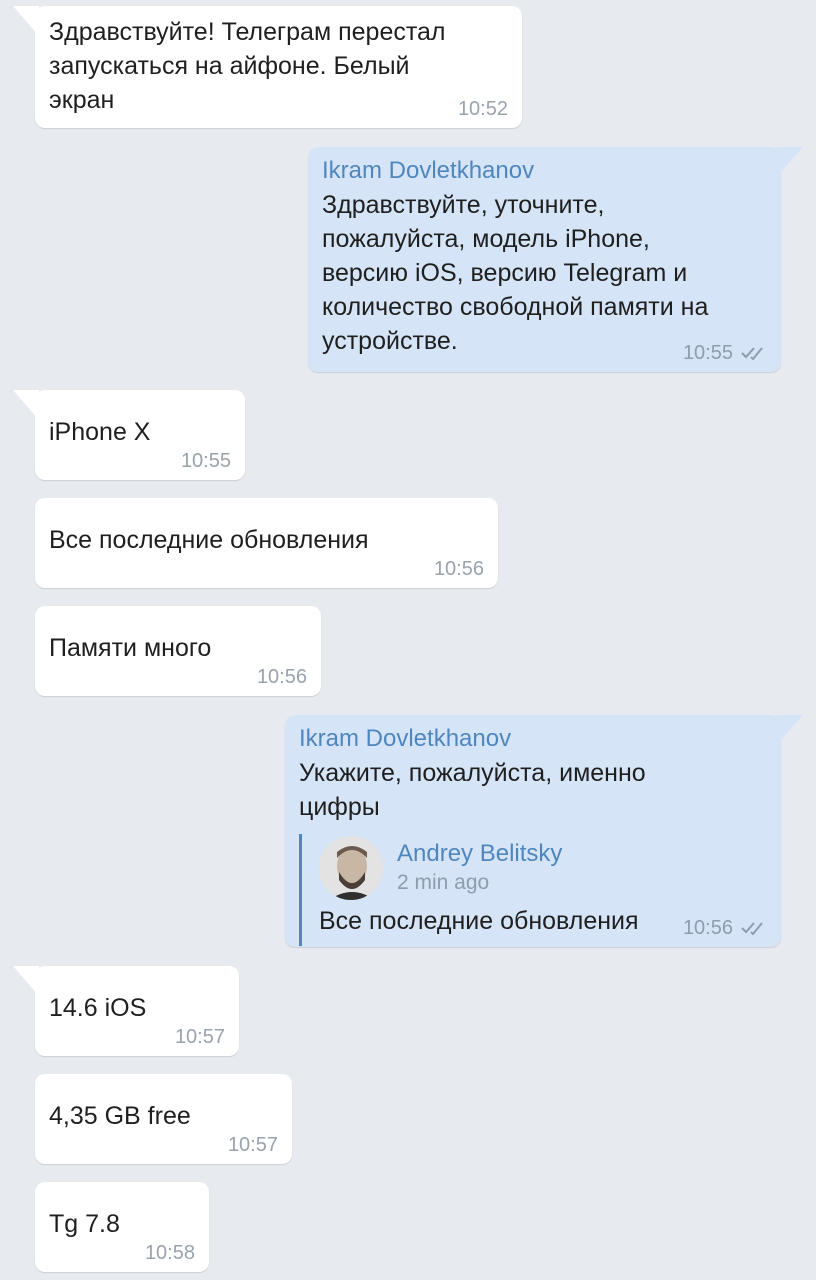 The image size is (816, 1280). Describe the element at coordinates (480, 853) in the screenshot. I see `reply-sender-name: Andrey Belitsky` at that location.